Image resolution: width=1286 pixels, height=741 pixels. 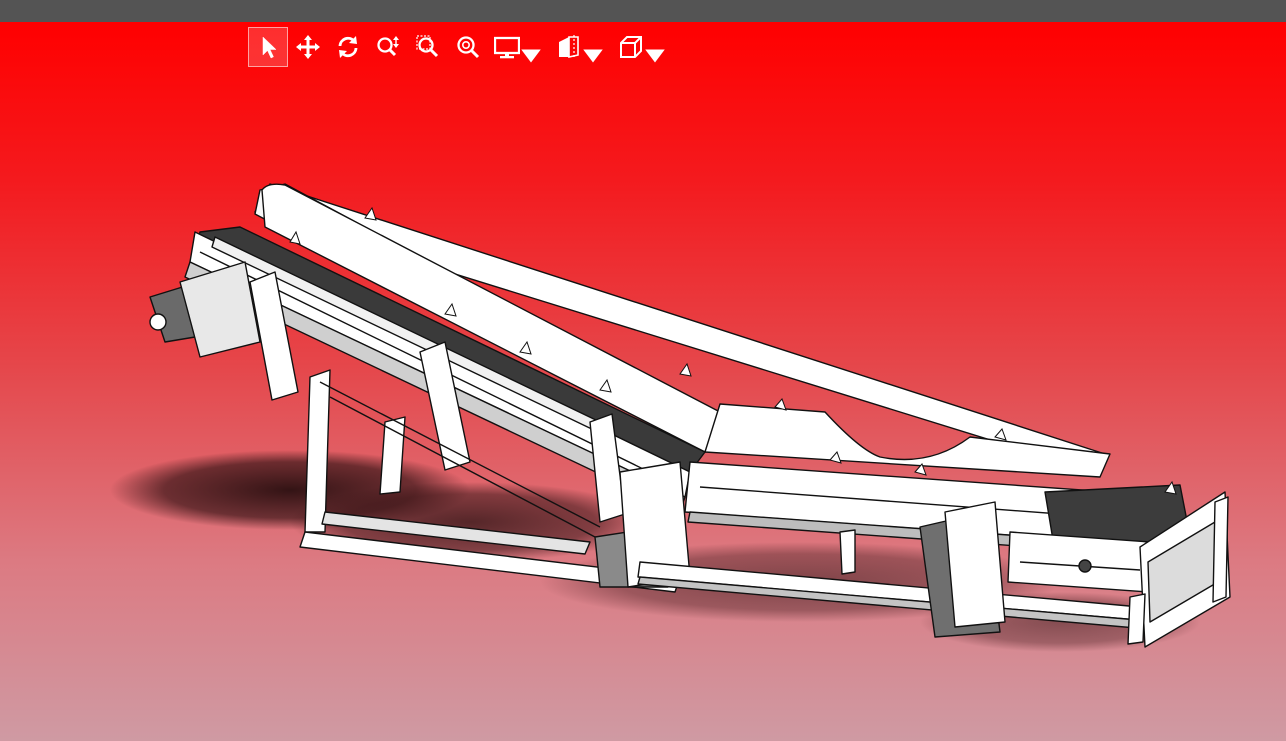 I want to click on rotate-tool-button, so click(x=348, y=47).